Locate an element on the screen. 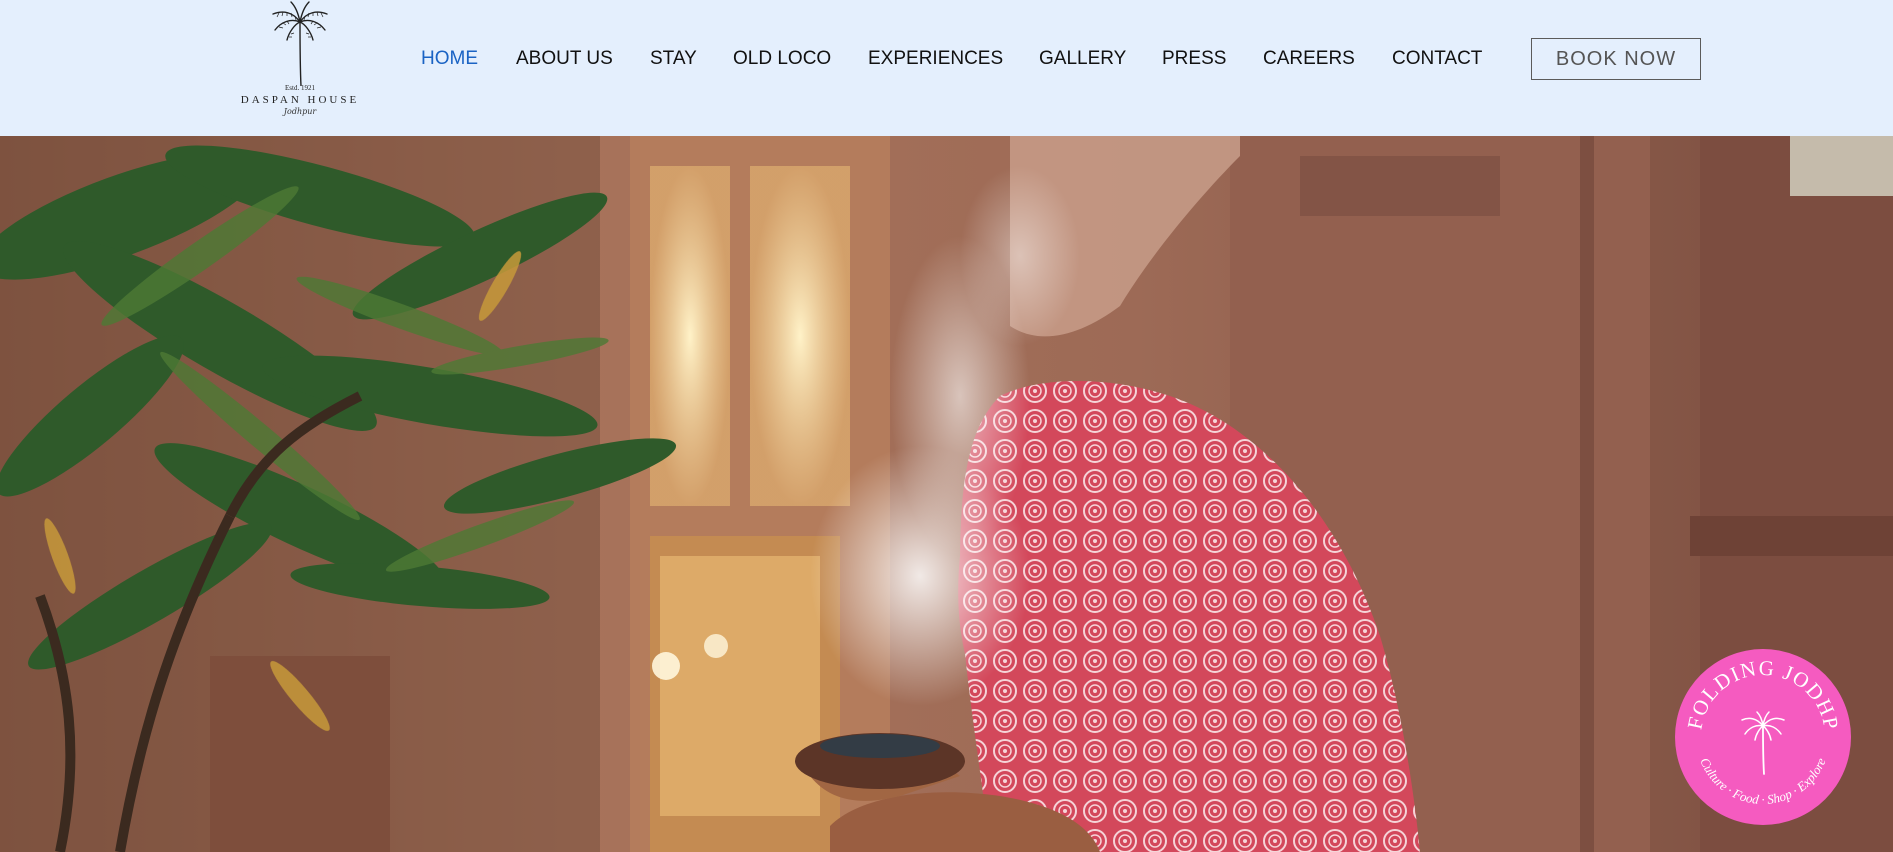  daspan-house-logo: Estd. 1921 DASPAN HOUSE Jodhpur is located at coordinates (300, 66).